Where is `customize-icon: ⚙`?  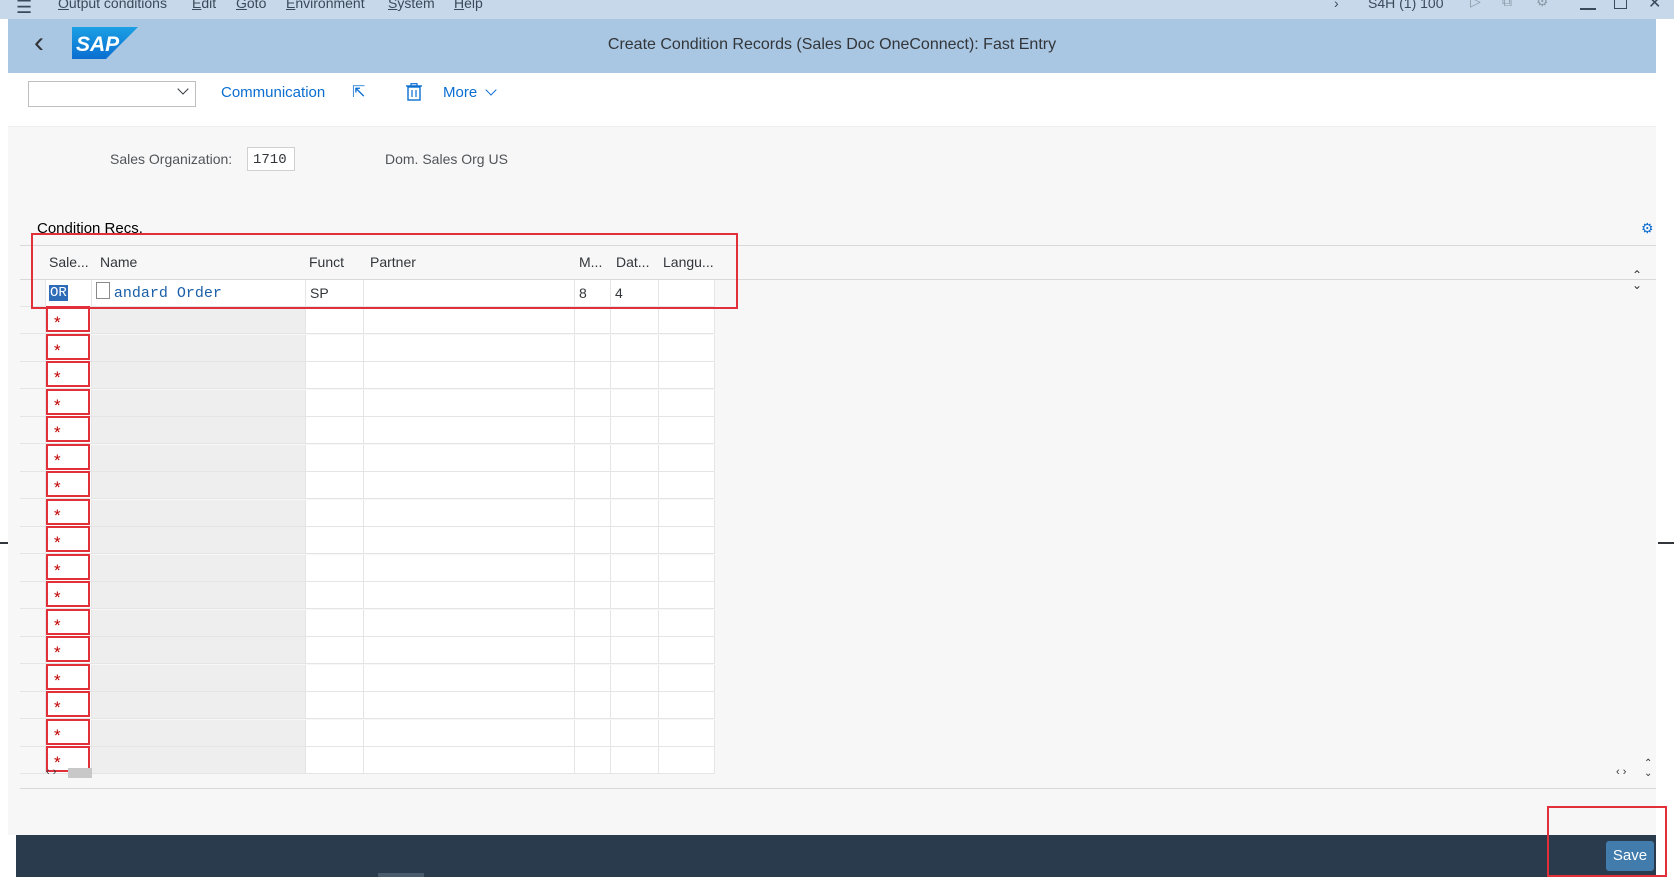
customize-icon: ⚙ is located at coordinates (1542, 5).